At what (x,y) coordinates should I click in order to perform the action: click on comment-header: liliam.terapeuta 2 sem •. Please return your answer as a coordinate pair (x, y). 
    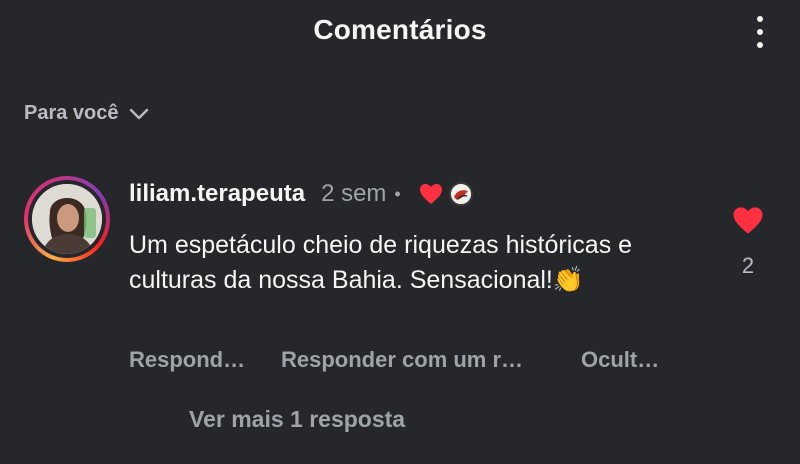
    Looking at the image, I should click on (301, 194).